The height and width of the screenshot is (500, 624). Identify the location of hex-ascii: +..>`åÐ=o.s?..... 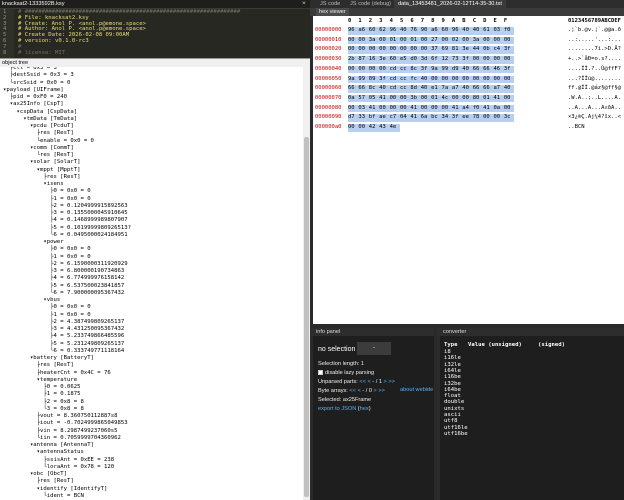
(594, 60).